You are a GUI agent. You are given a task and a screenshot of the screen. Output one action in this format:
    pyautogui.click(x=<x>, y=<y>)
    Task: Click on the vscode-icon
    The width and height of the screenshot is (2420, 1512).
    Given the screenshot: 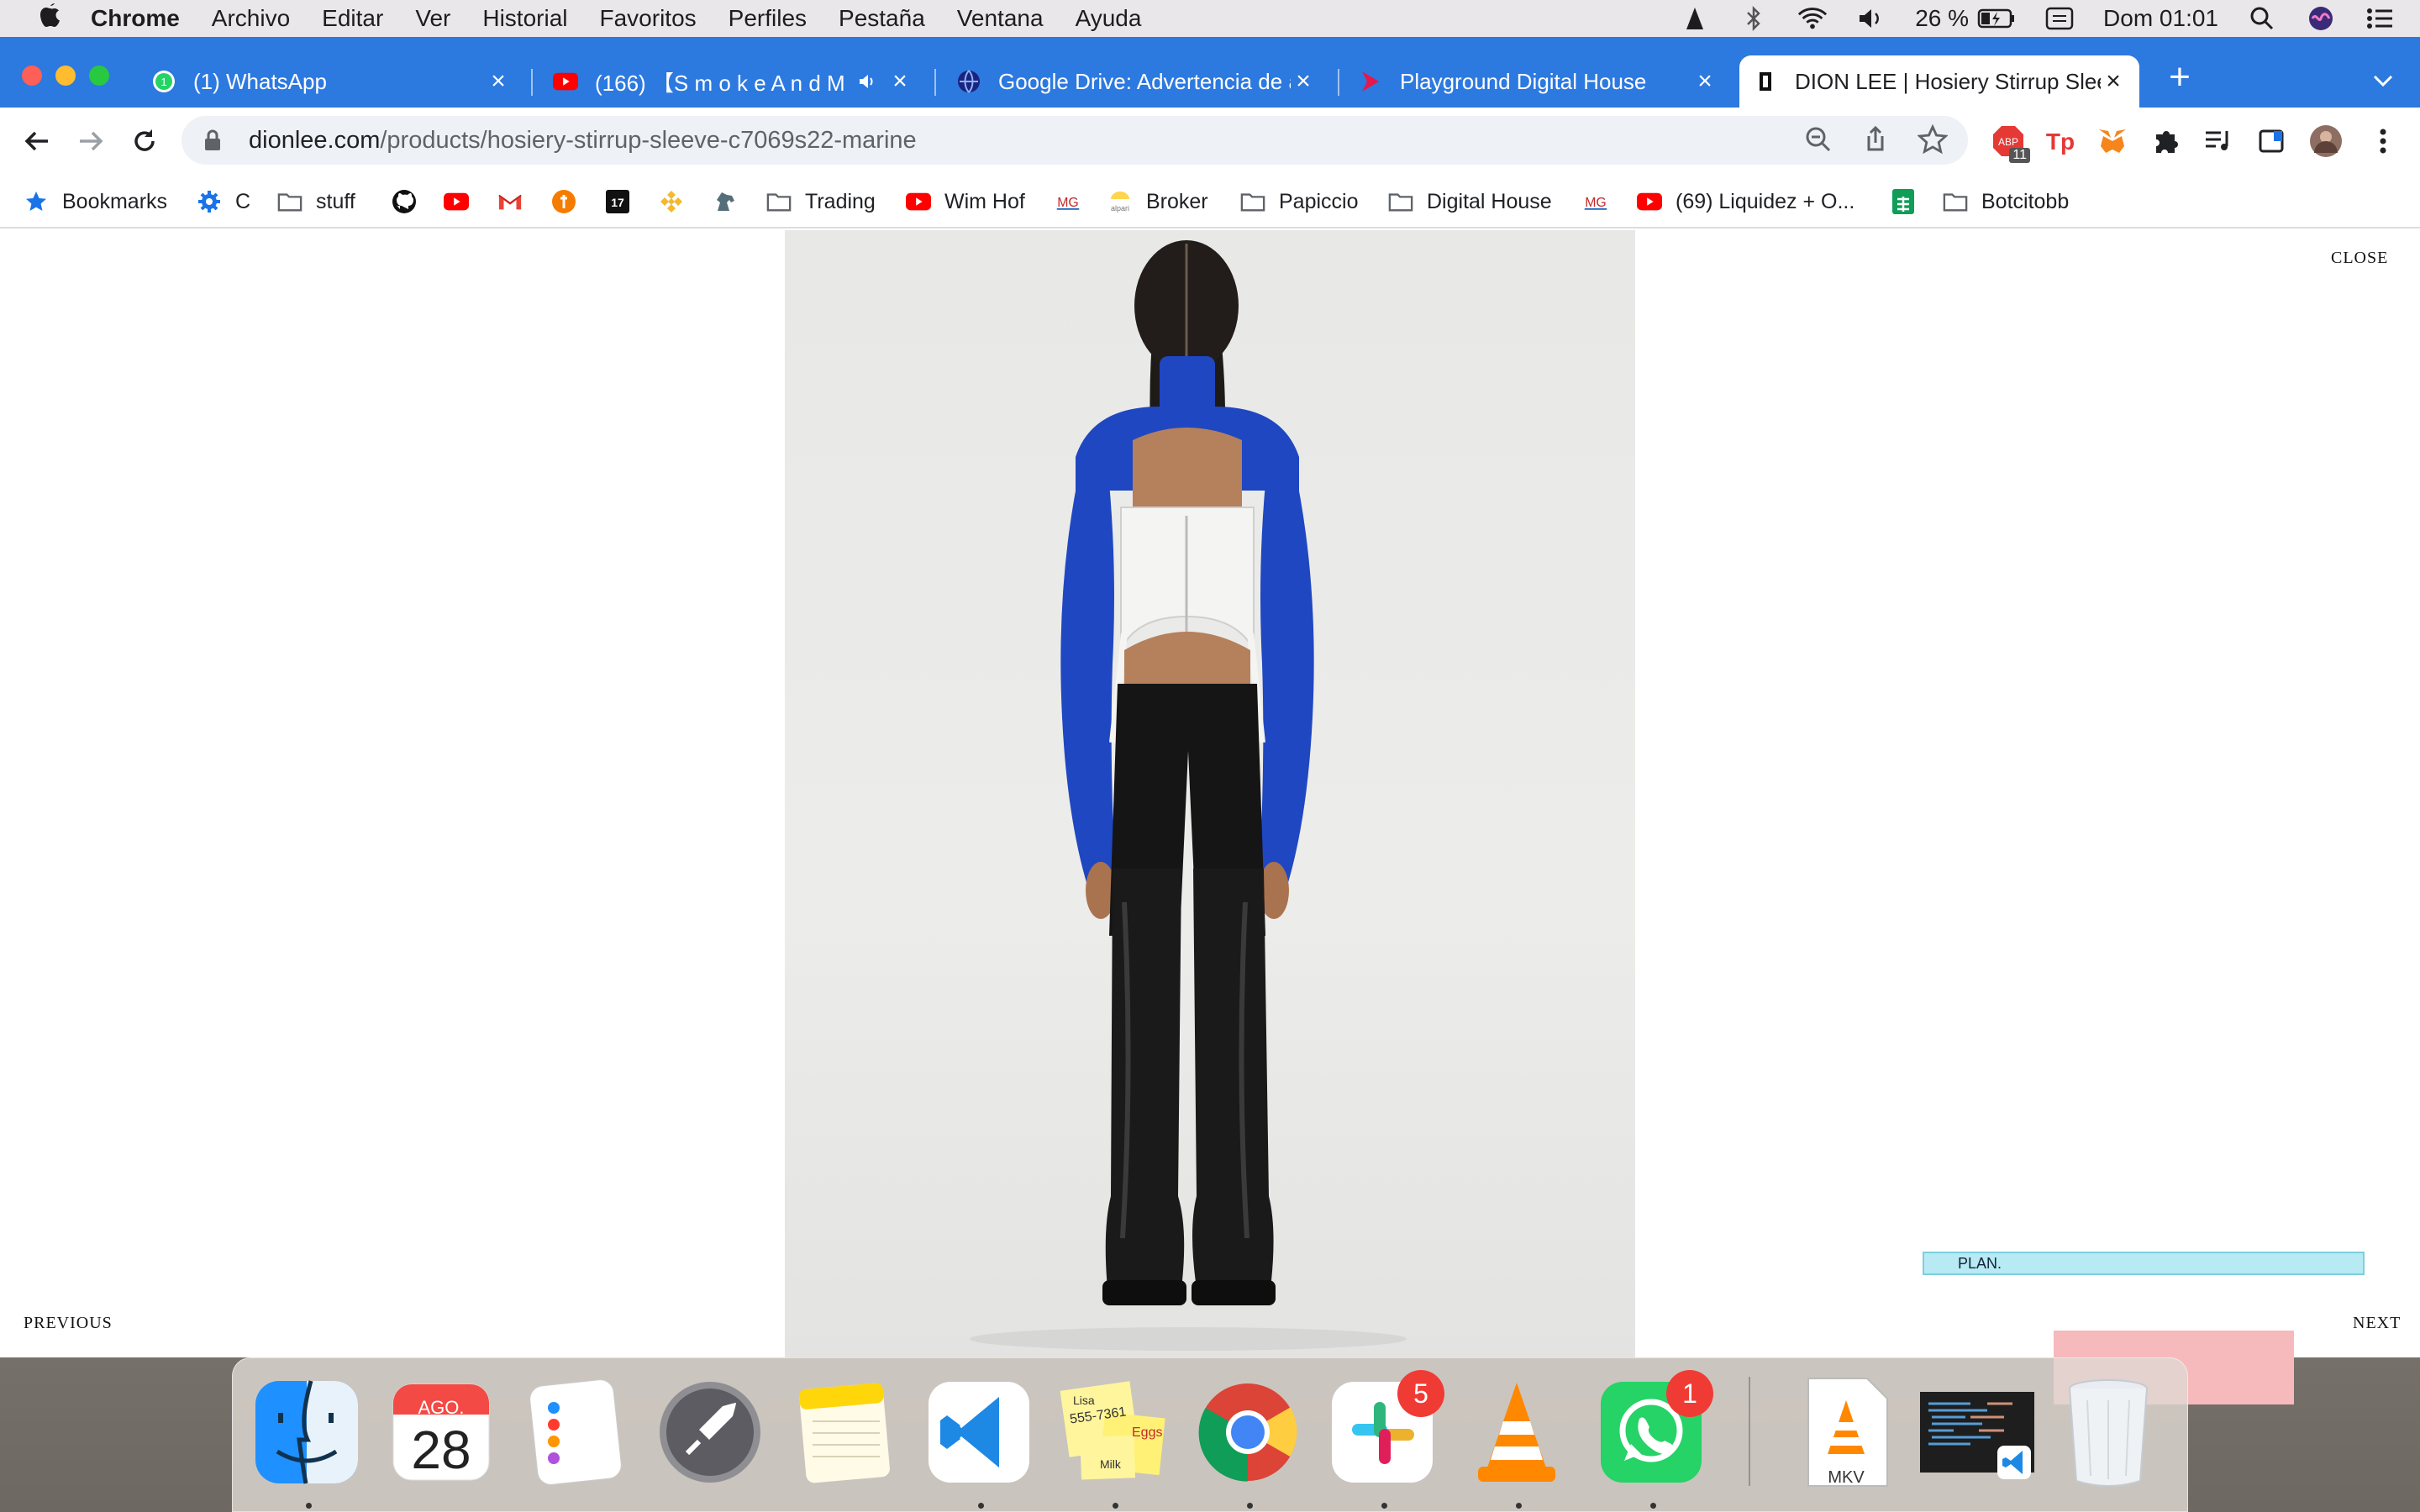 What is the action you would take?
    pyautogui.click(x=979, y=1432)
    